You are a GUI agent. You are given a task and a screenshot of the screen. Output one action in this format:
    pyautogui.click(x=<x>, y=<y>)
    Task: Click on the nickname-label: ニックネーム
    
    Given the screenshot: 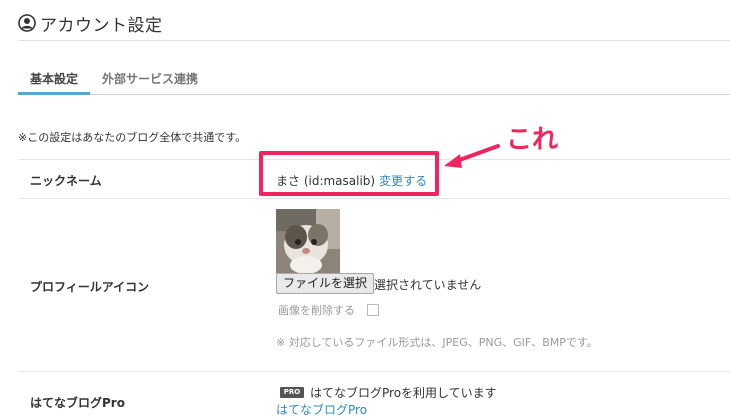 What is the action you would take?
    pyautogui.click(x=66, y=181)
    